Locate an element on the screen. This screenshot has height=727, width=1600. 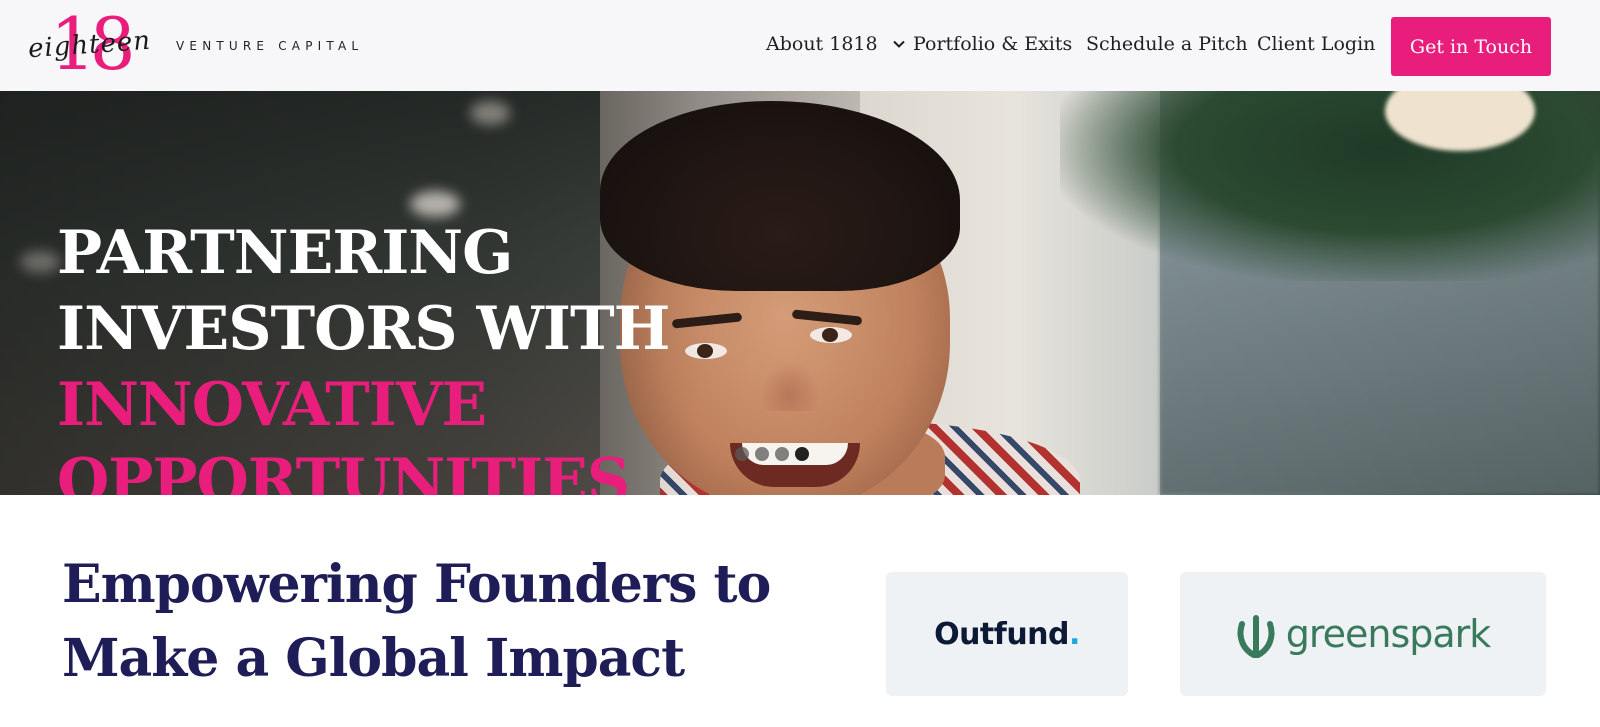
nav-about-dropdown: About 1818 is located at coordinates (836, 44).